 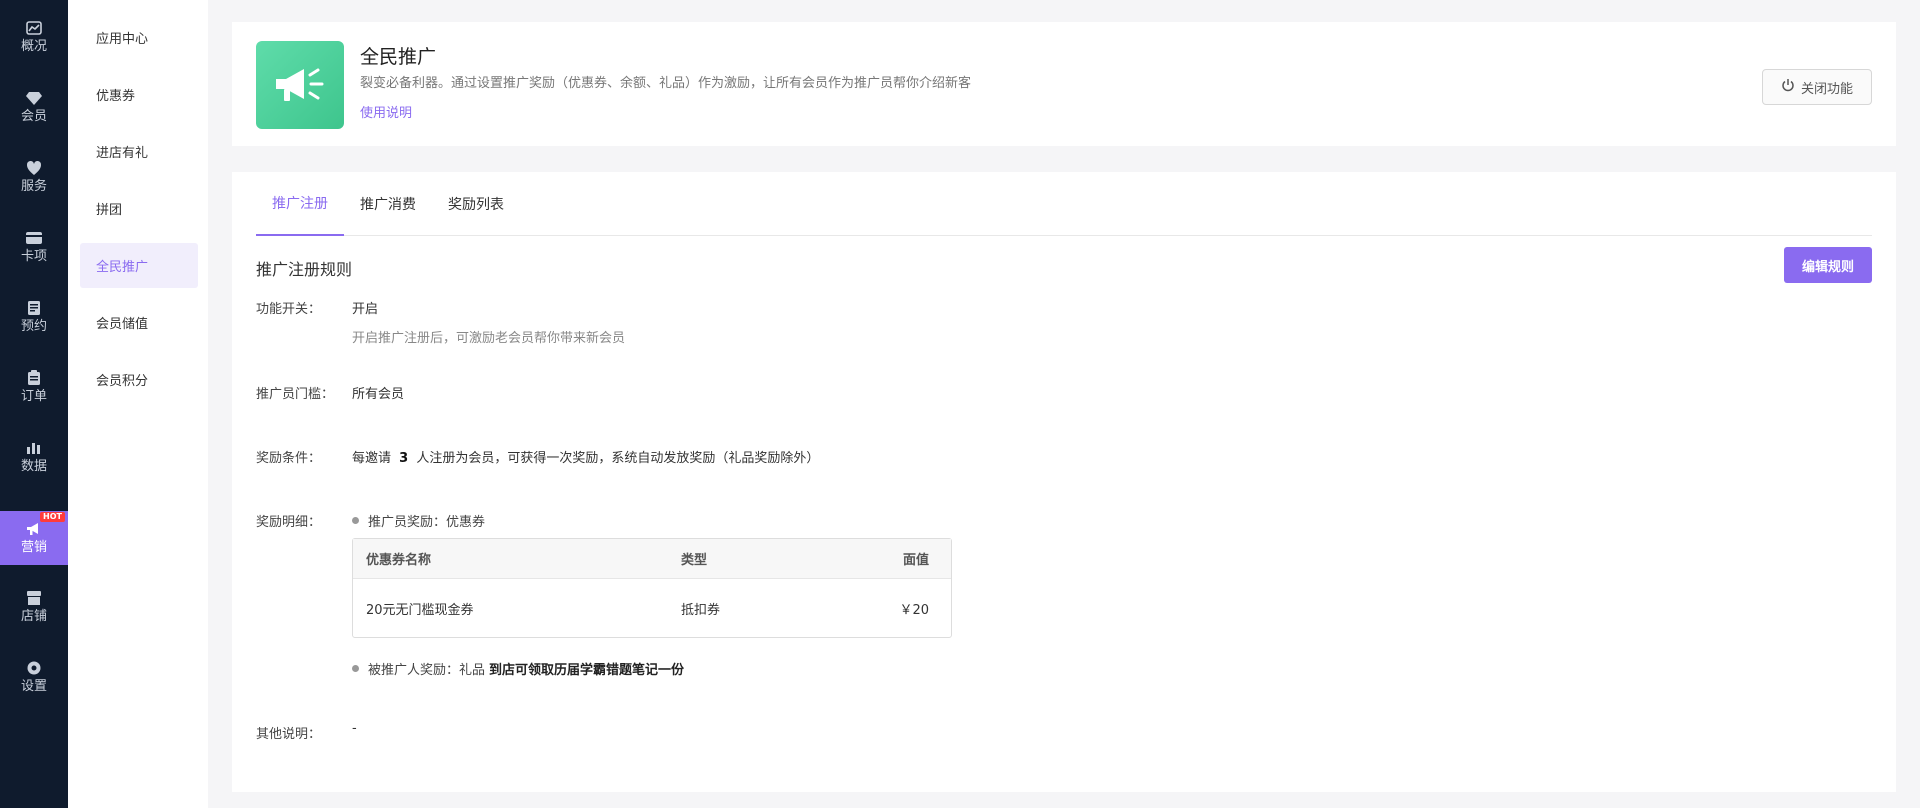 What do you see at coordinates (33, 186) in the screenshot?
I see `nav-label: 服务` at bounding box center [33, 186].